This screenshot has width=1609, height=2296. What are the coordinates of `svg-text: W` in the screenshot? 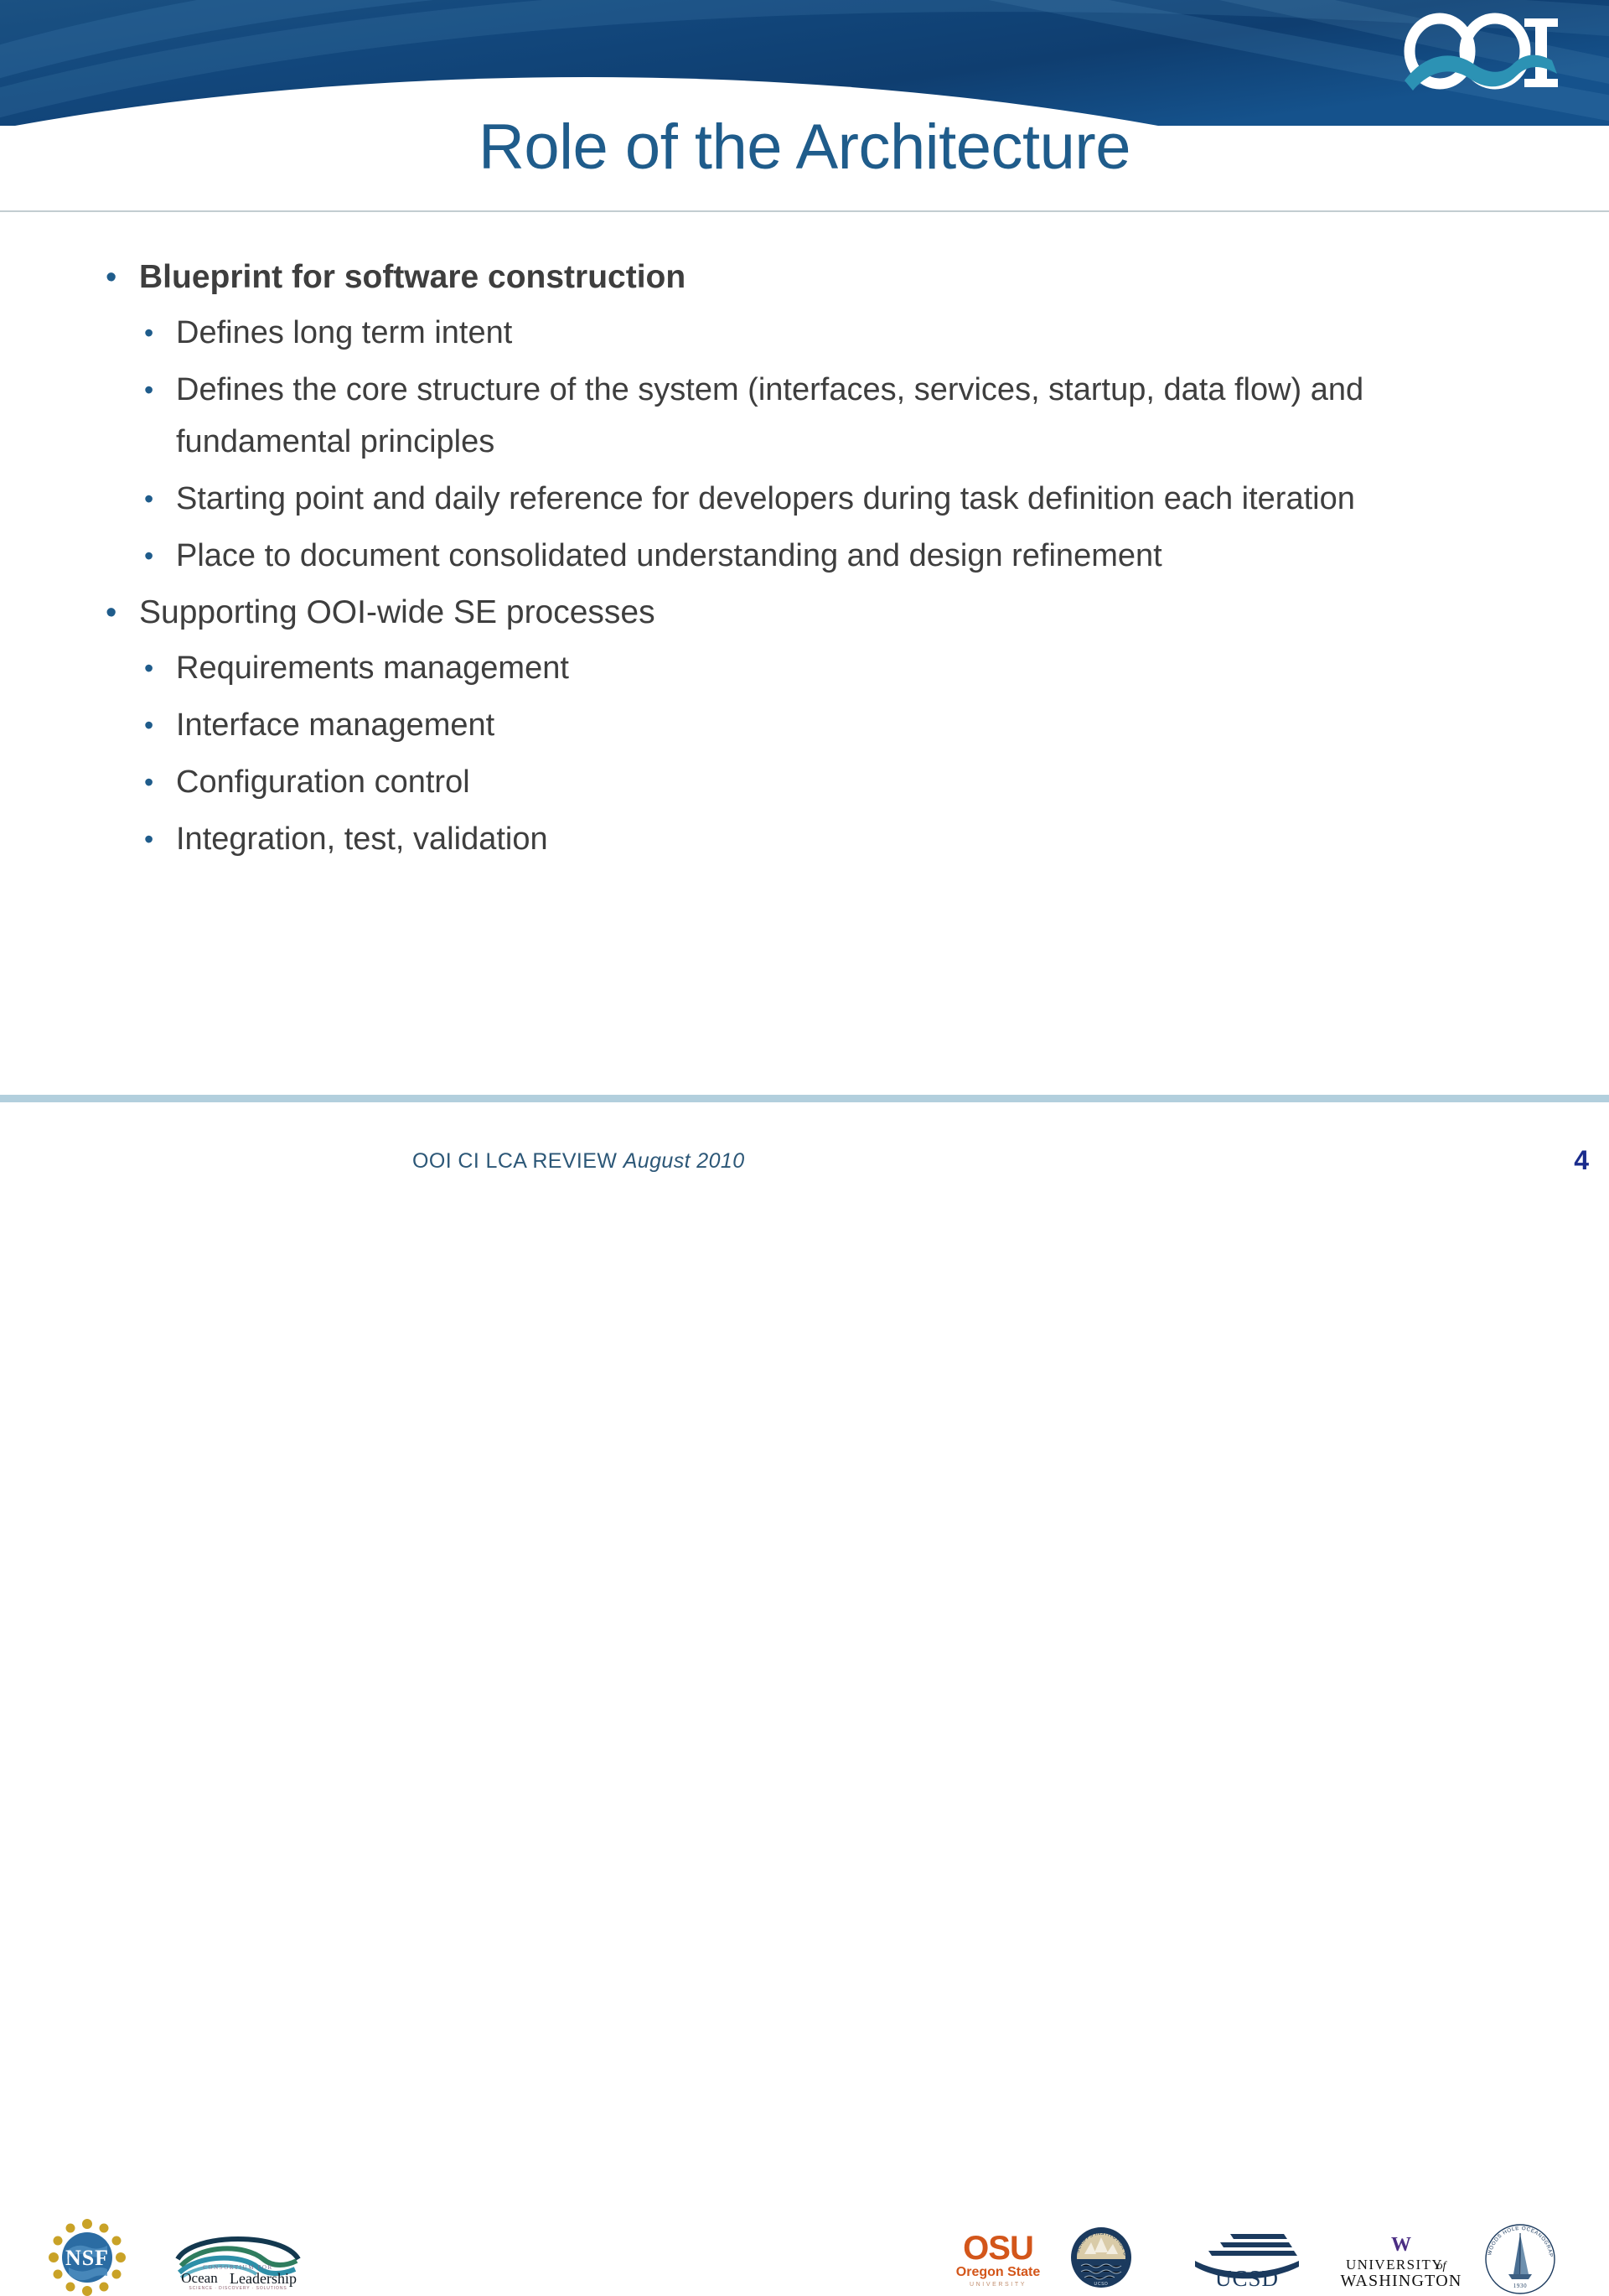 It's located at (1401, 2245).